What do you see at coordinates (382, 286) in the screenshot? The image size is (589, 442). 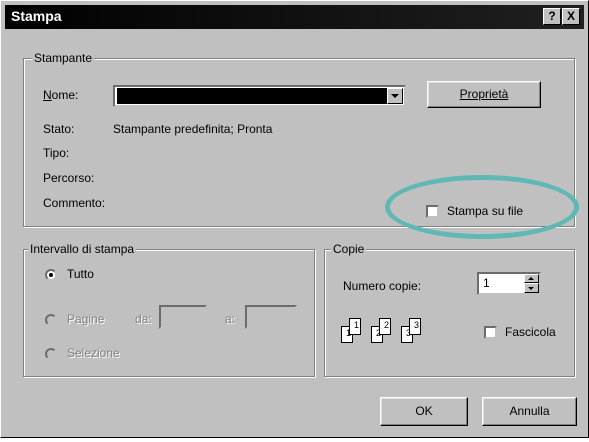 I see `copies-count-label: Numero copie:` at bounding box center [382, 286].